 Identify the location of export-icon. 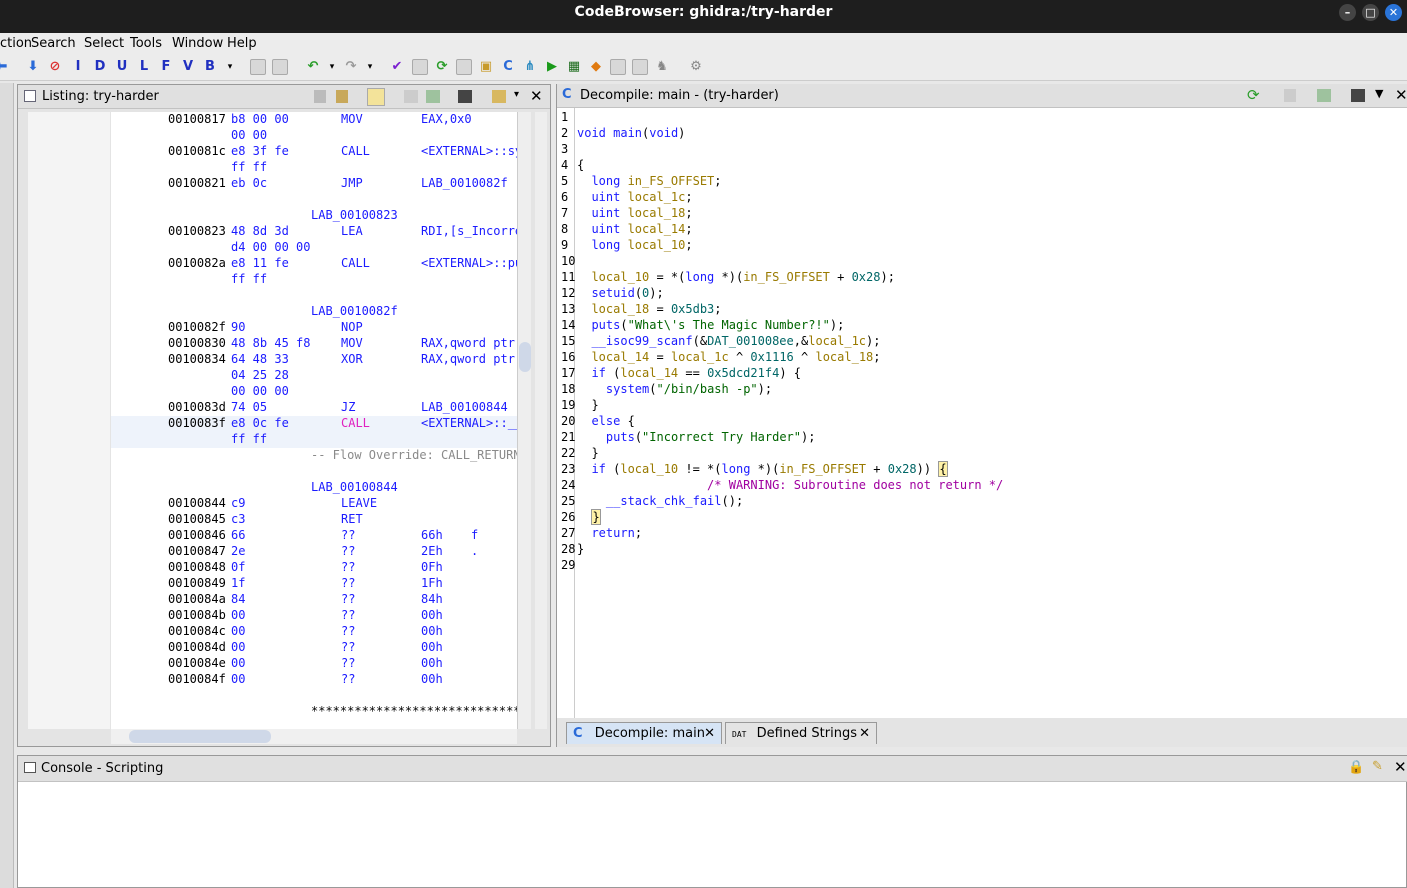
(640, 67).